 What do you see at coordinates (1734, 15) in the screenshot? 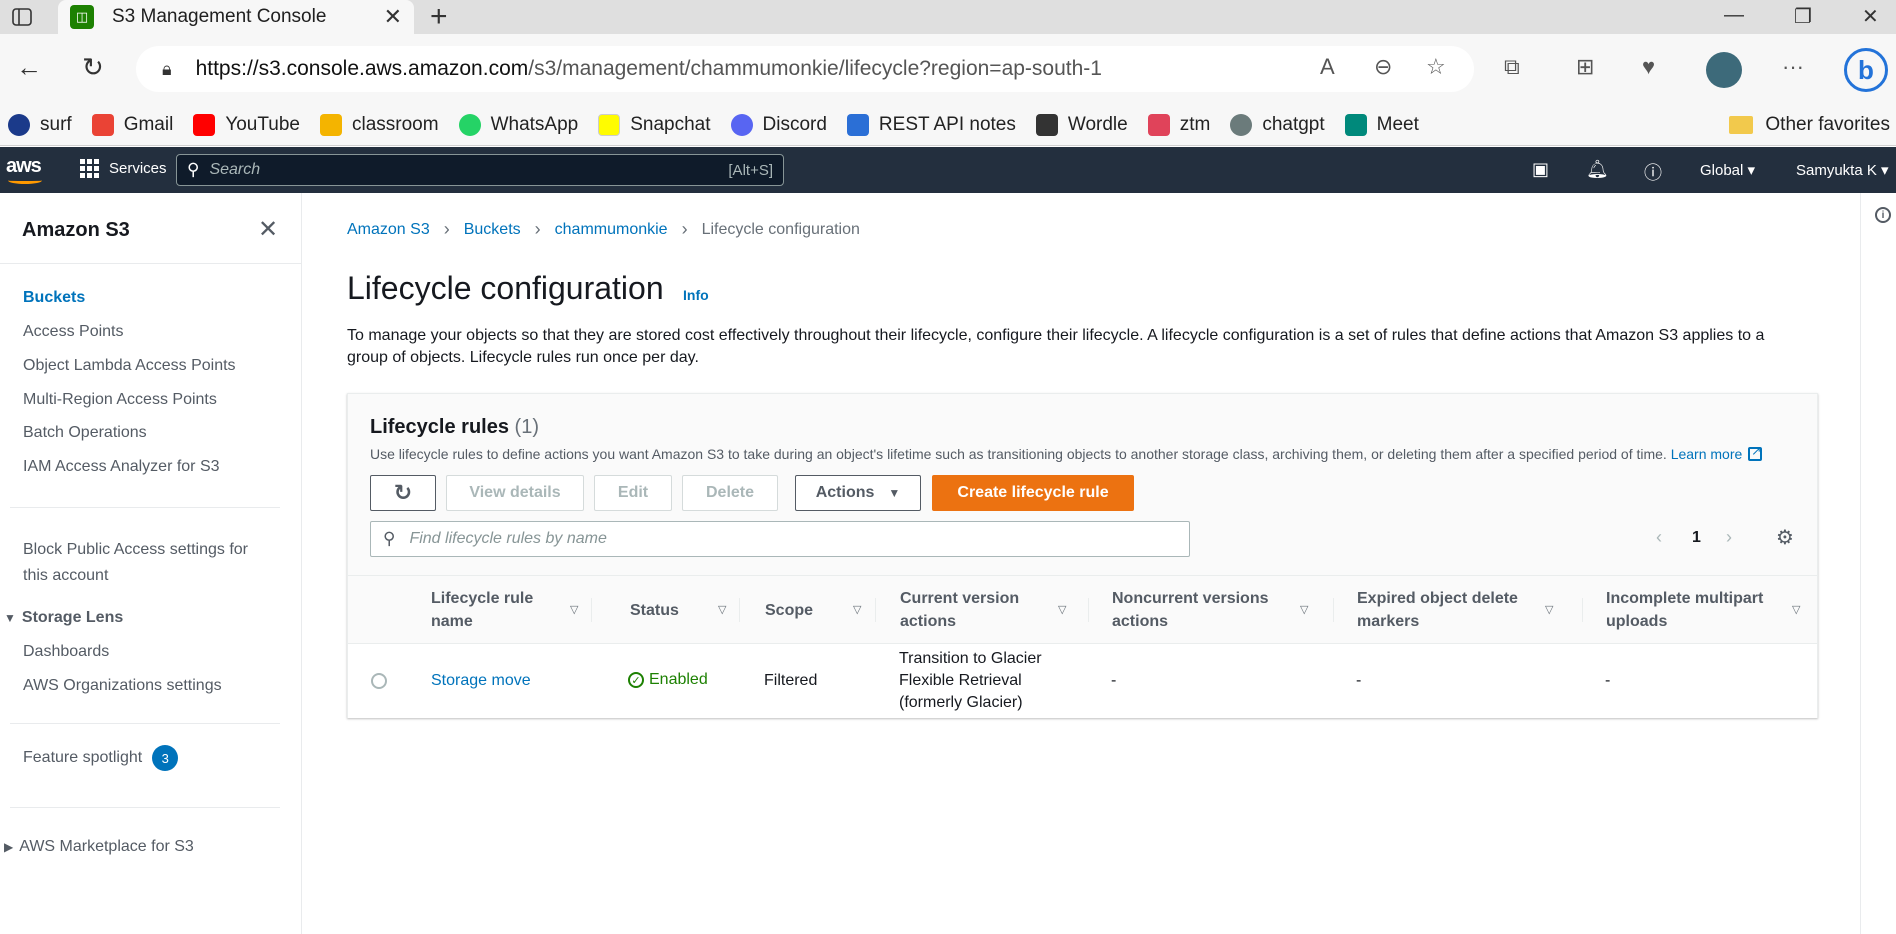
I see `minimize-icon: —` at bounding box center [1734, 15].